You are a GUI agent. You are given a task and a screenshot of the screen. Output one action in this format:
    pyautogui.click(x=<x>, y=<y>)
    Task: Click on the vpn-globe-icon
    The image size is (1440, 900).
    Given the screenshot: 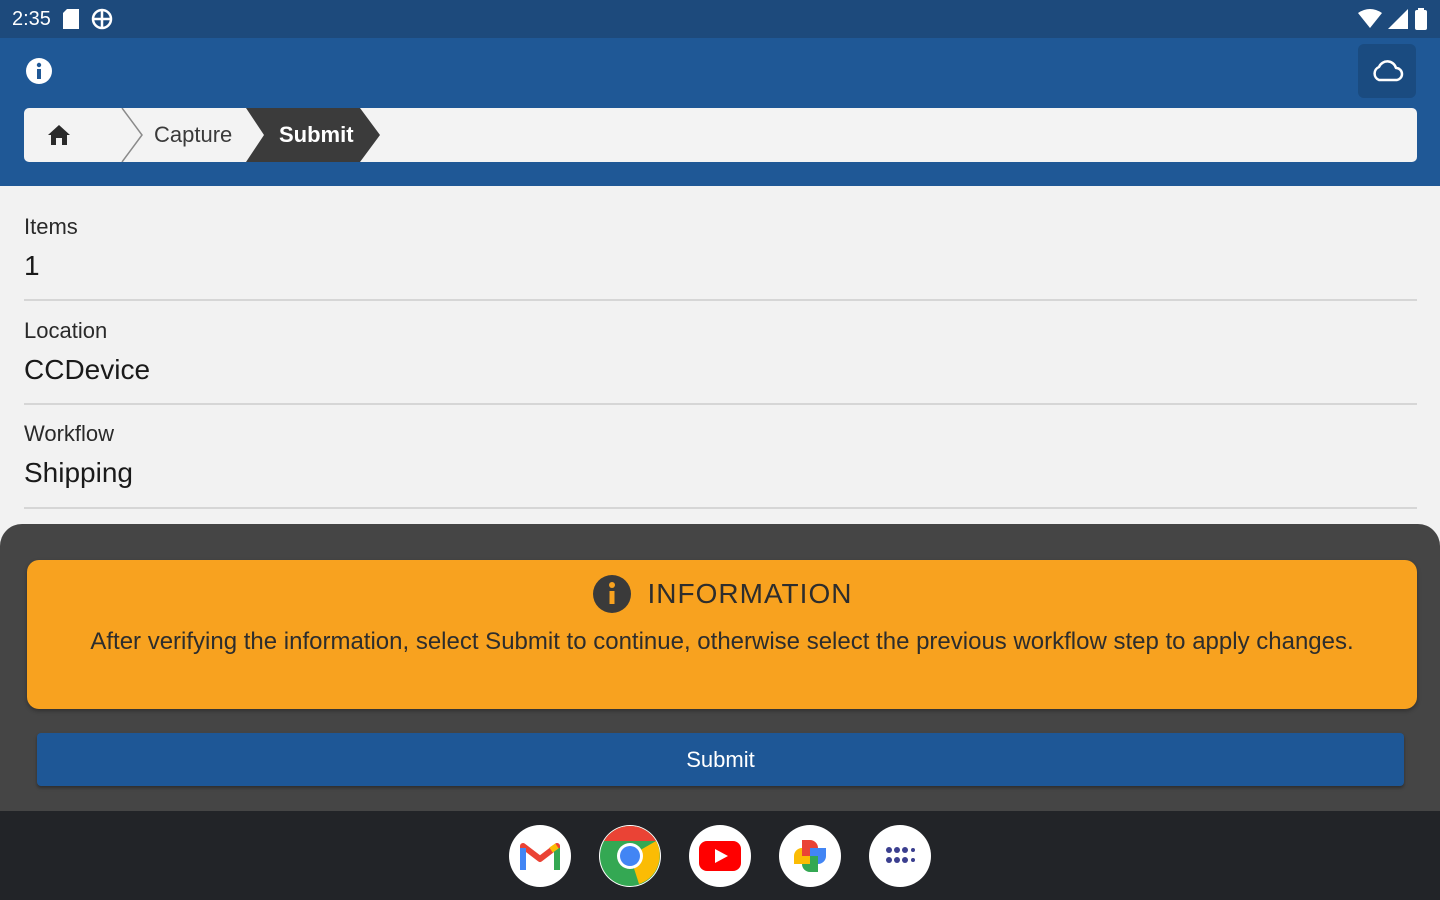 What is the action you would take?
    pyautogui.click(x=102, y=19)
    